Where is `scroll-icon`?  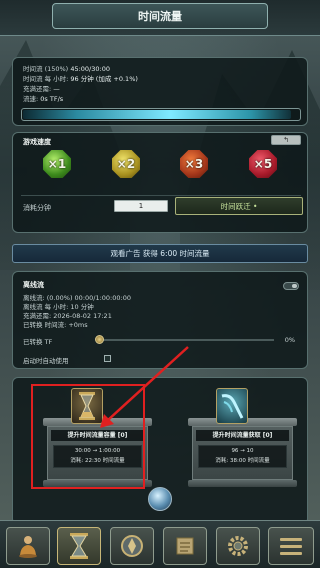 scroll-icon is located at coordinates (185, 546).